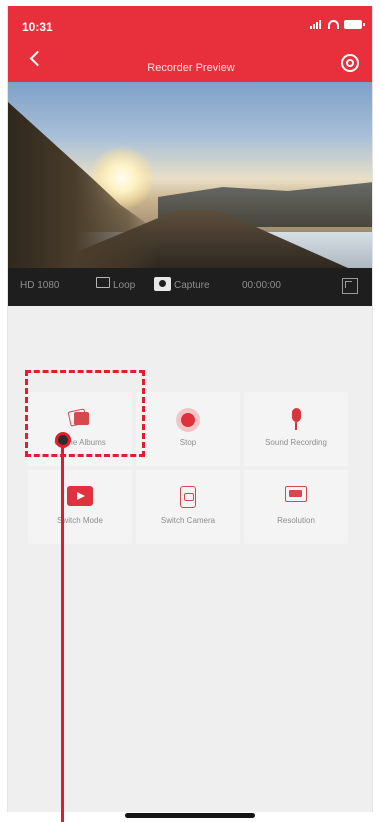  What do you see at coordinates (354, 24) in the screenshot?
I see `battery-icon` at bounding box center [354, 24].